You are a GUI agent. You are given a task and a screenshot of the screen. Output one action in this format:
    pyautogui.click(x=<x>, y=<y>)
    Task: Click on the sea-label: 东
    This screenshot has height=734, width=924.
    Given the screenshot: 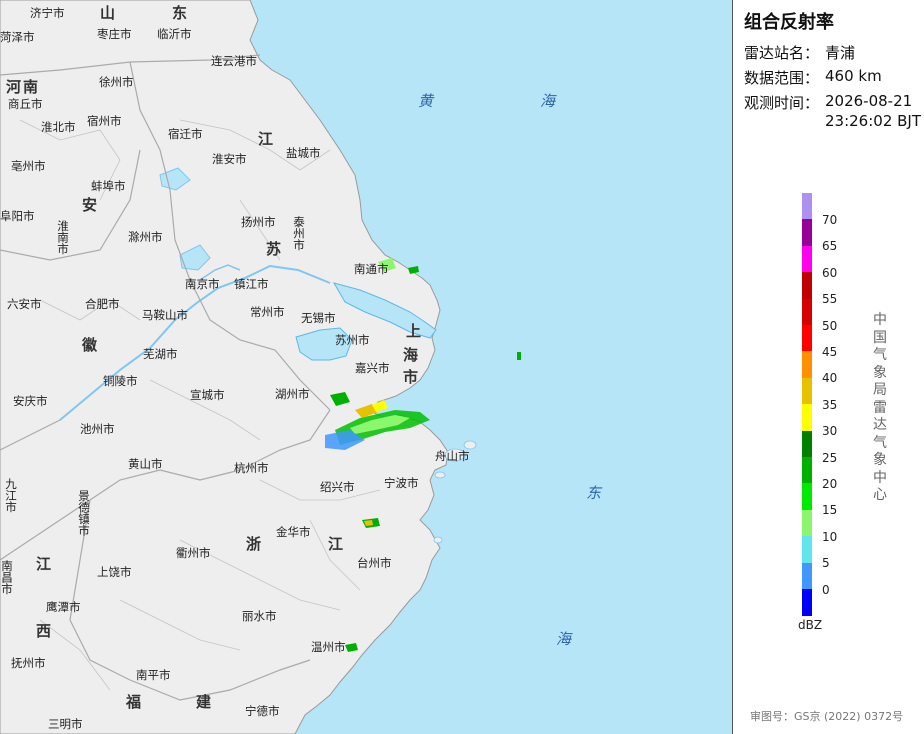 What is the action you would take?
    pyautogui.click(x=594, y=493)
    